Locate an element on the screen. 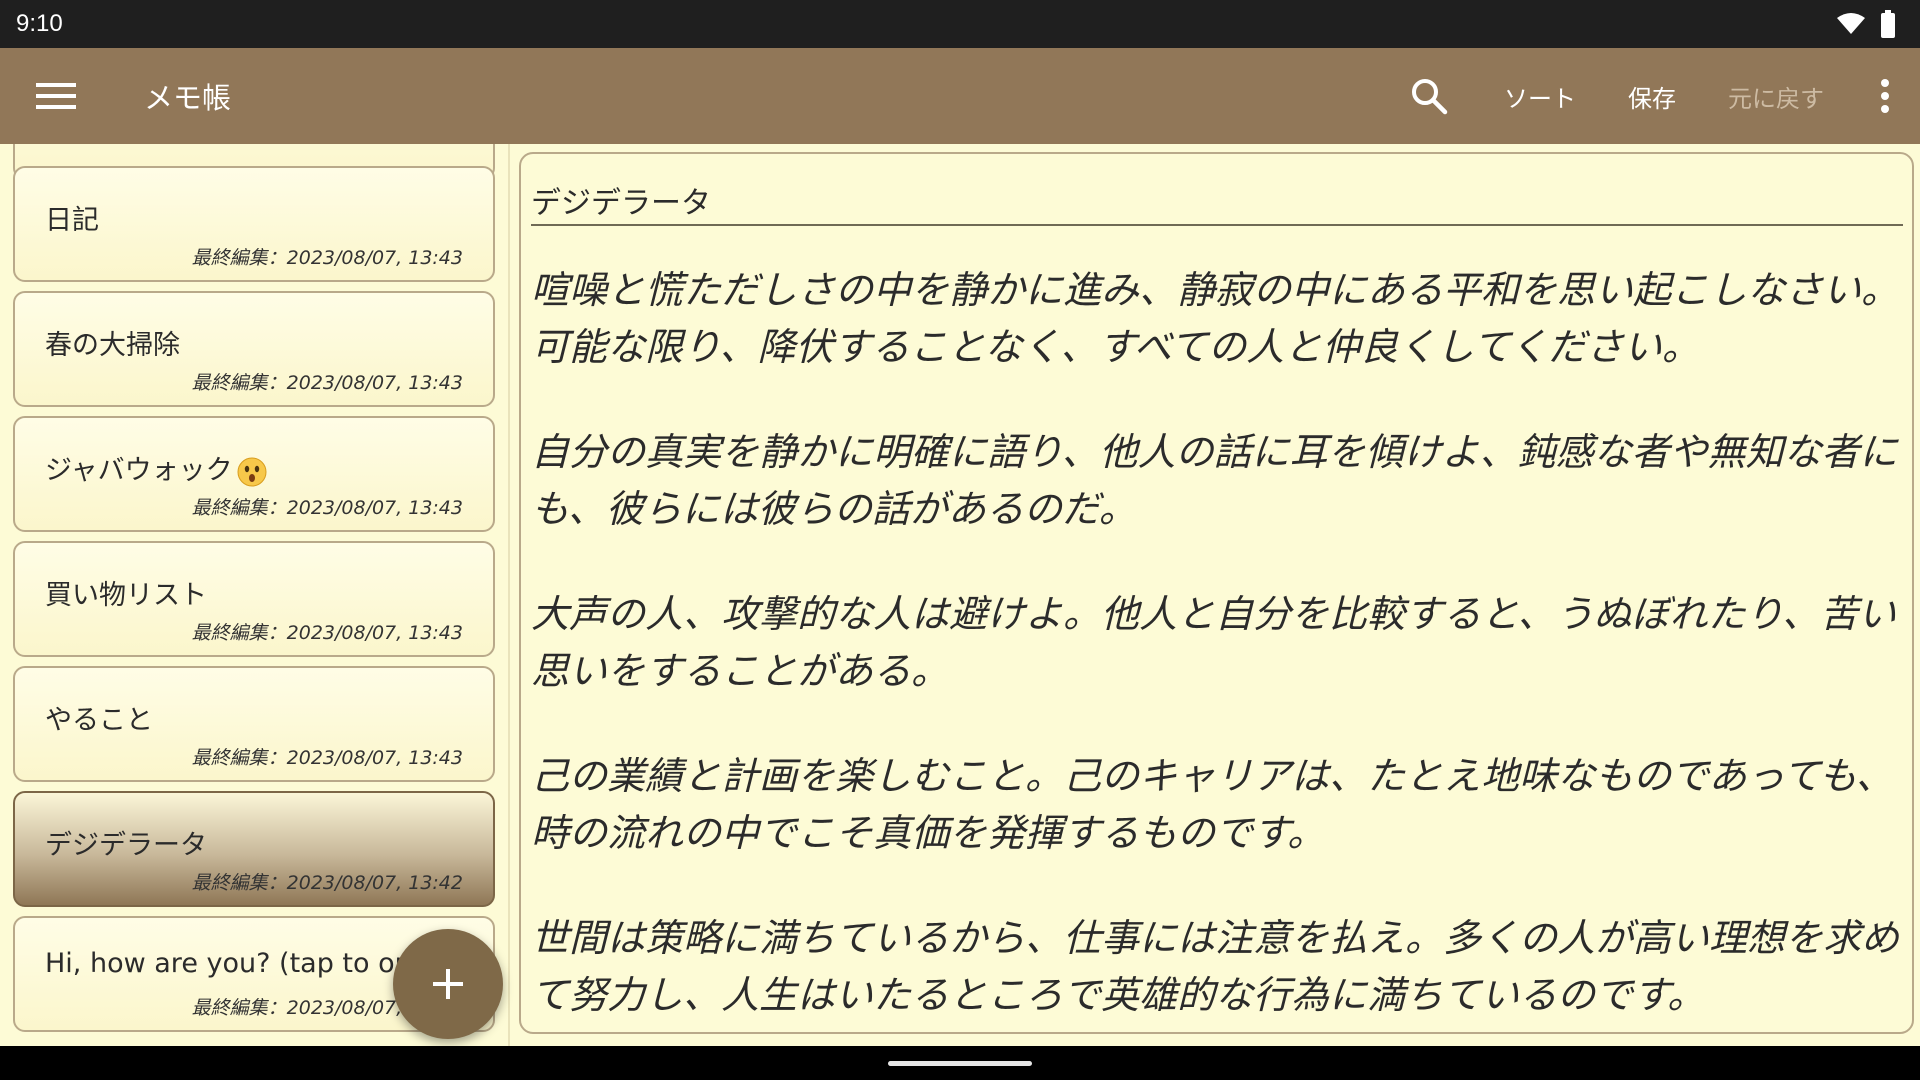 The width and height of the screenshot is (1920, 1080). sort-button: ソート is located at coordinates (1540, 96).